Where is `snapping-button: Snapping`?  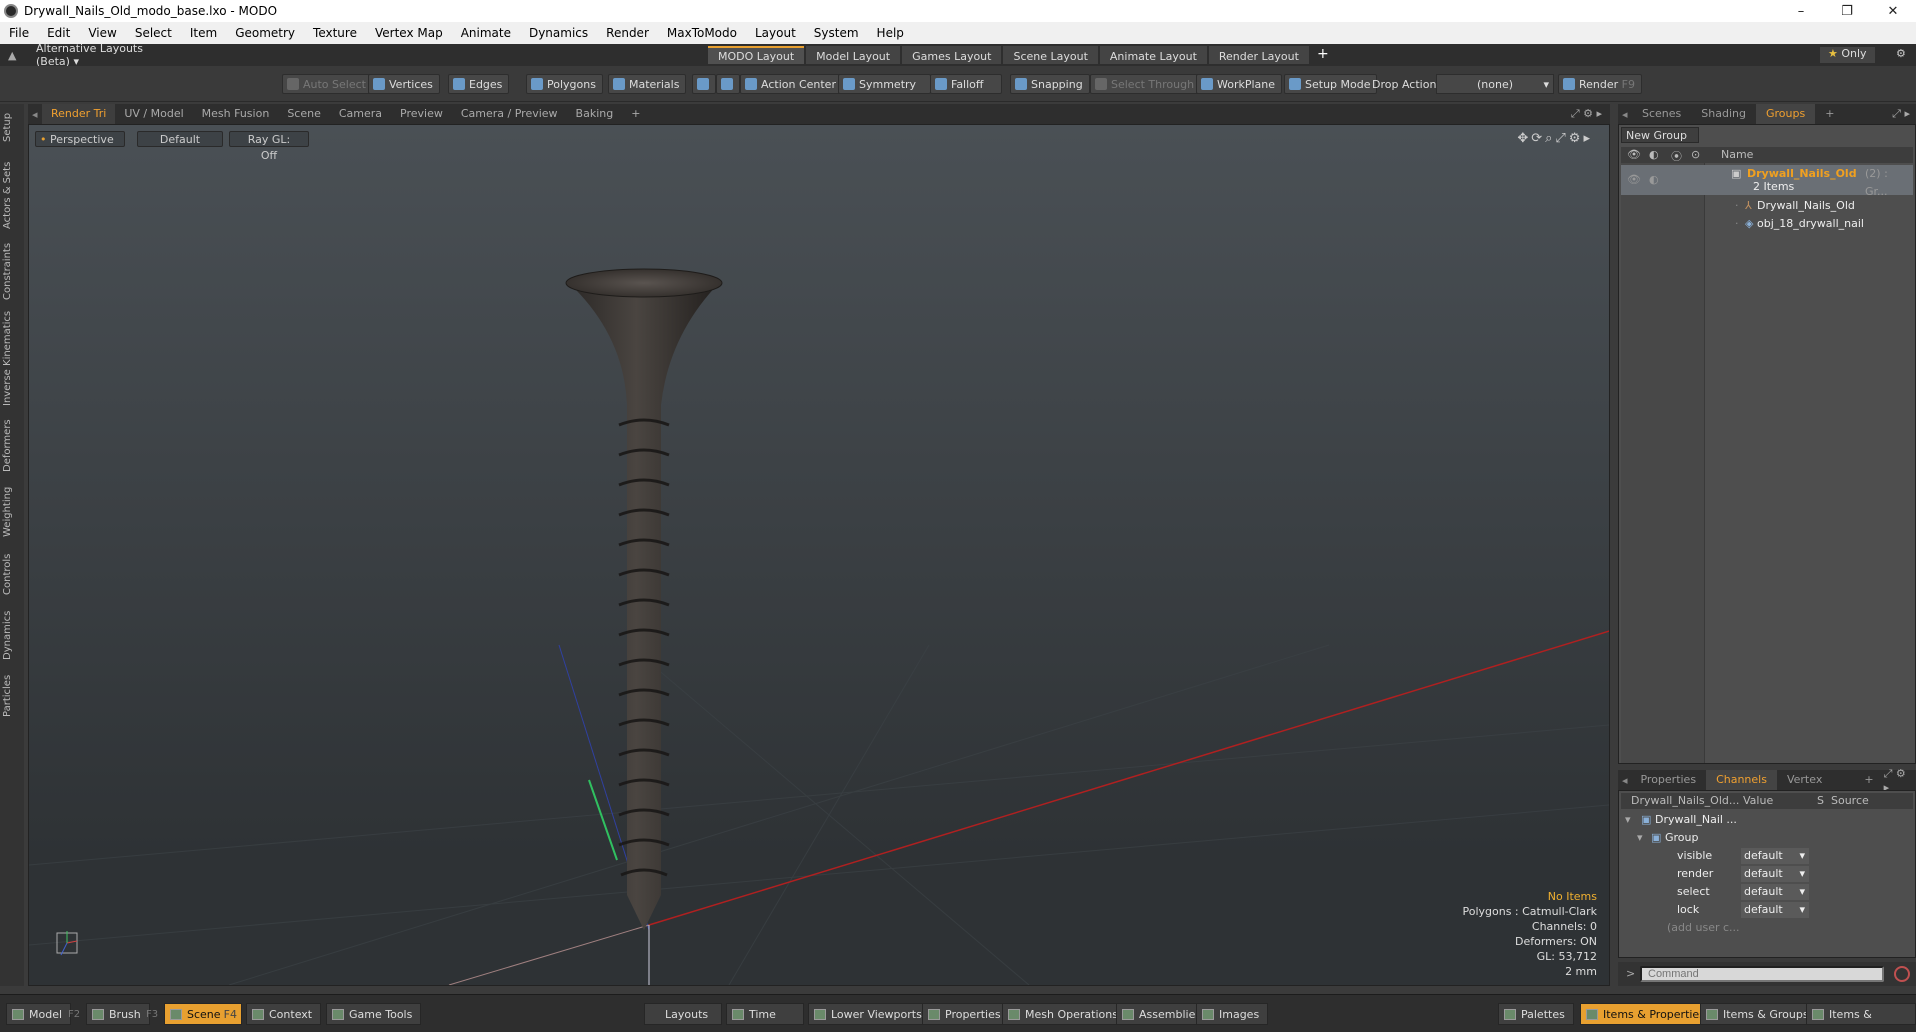 snapping-button: Snapping is located at coordinates (1050, 84).